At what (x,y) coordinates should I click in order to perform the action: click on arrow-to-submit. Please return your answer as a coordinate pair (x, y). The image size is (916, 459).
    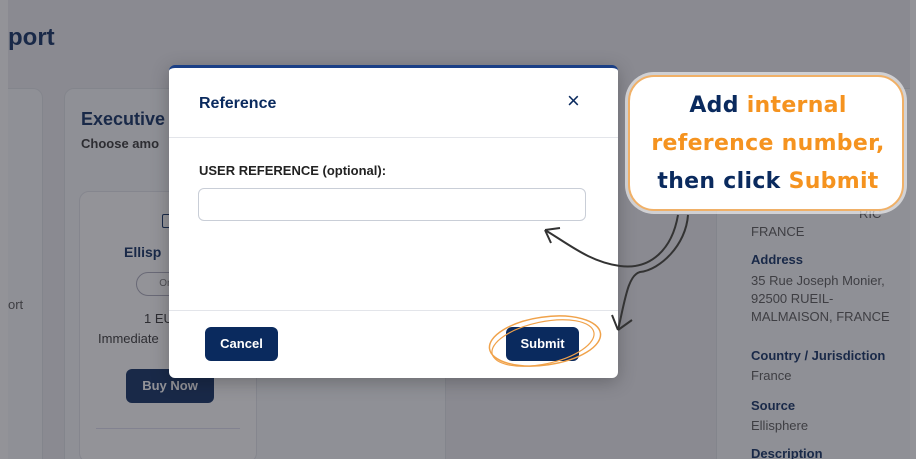
    Looking at the image, I should click on (653, 272).